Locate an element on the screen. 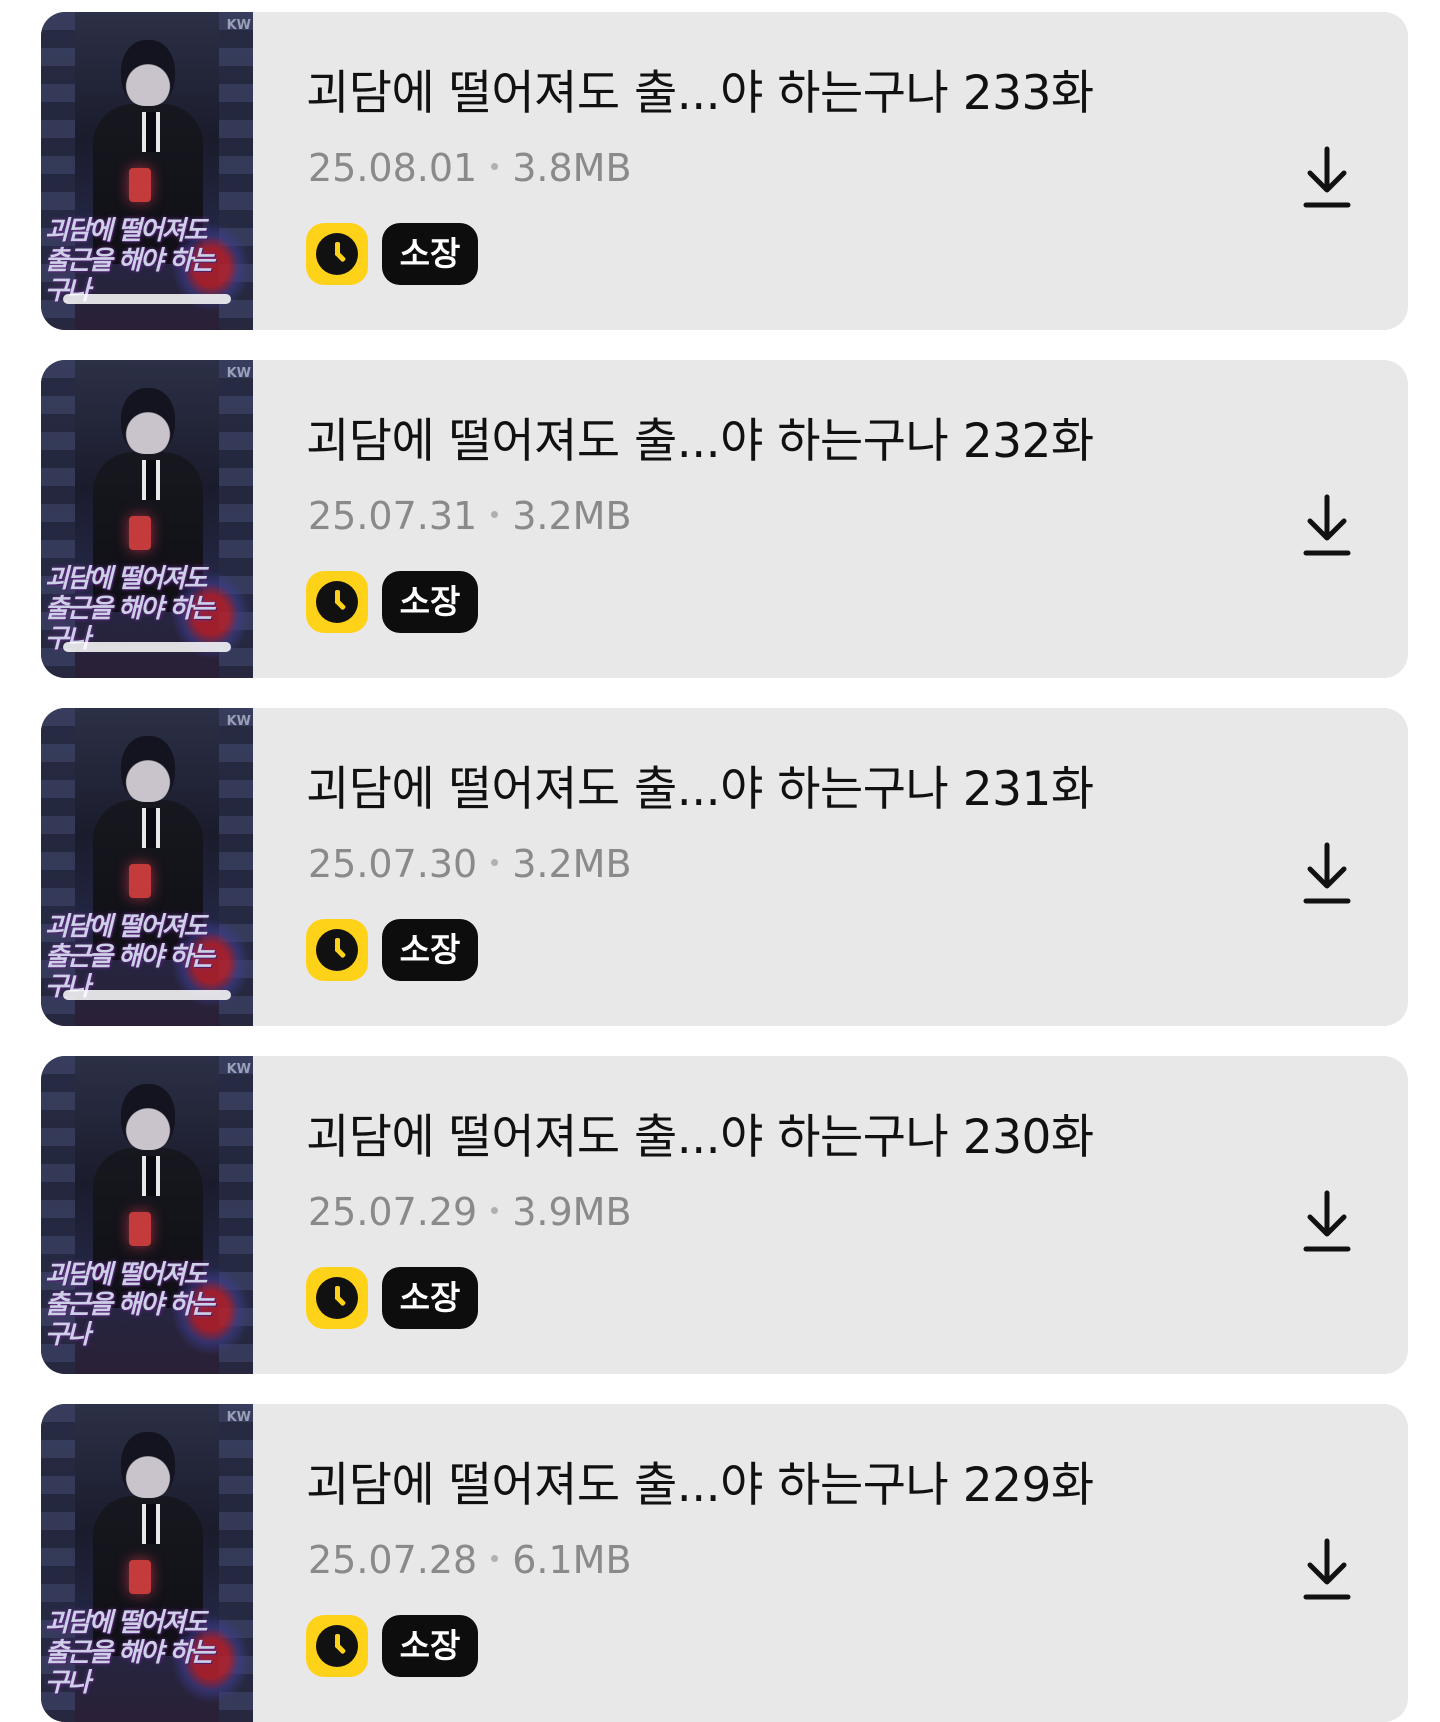 The width and height of the screenshot is (1440, 1722). episode-meta: 25.07.31 3.2MB is located at coordinates (470, 516).